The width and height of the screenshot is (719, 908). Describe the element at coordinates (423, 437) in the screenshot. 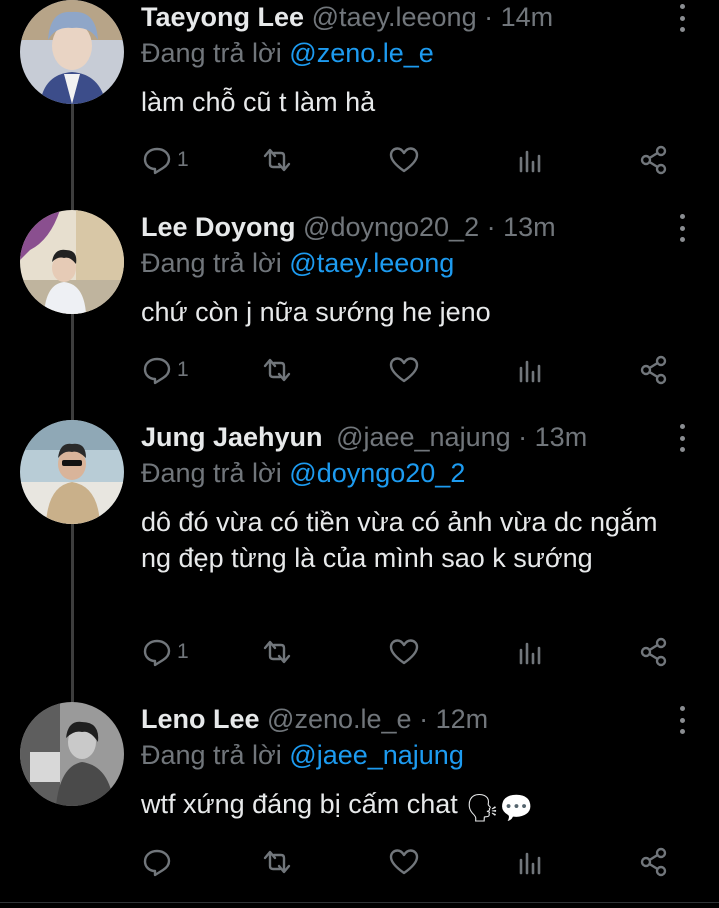

I see `username: @jaee_najung` at that location.